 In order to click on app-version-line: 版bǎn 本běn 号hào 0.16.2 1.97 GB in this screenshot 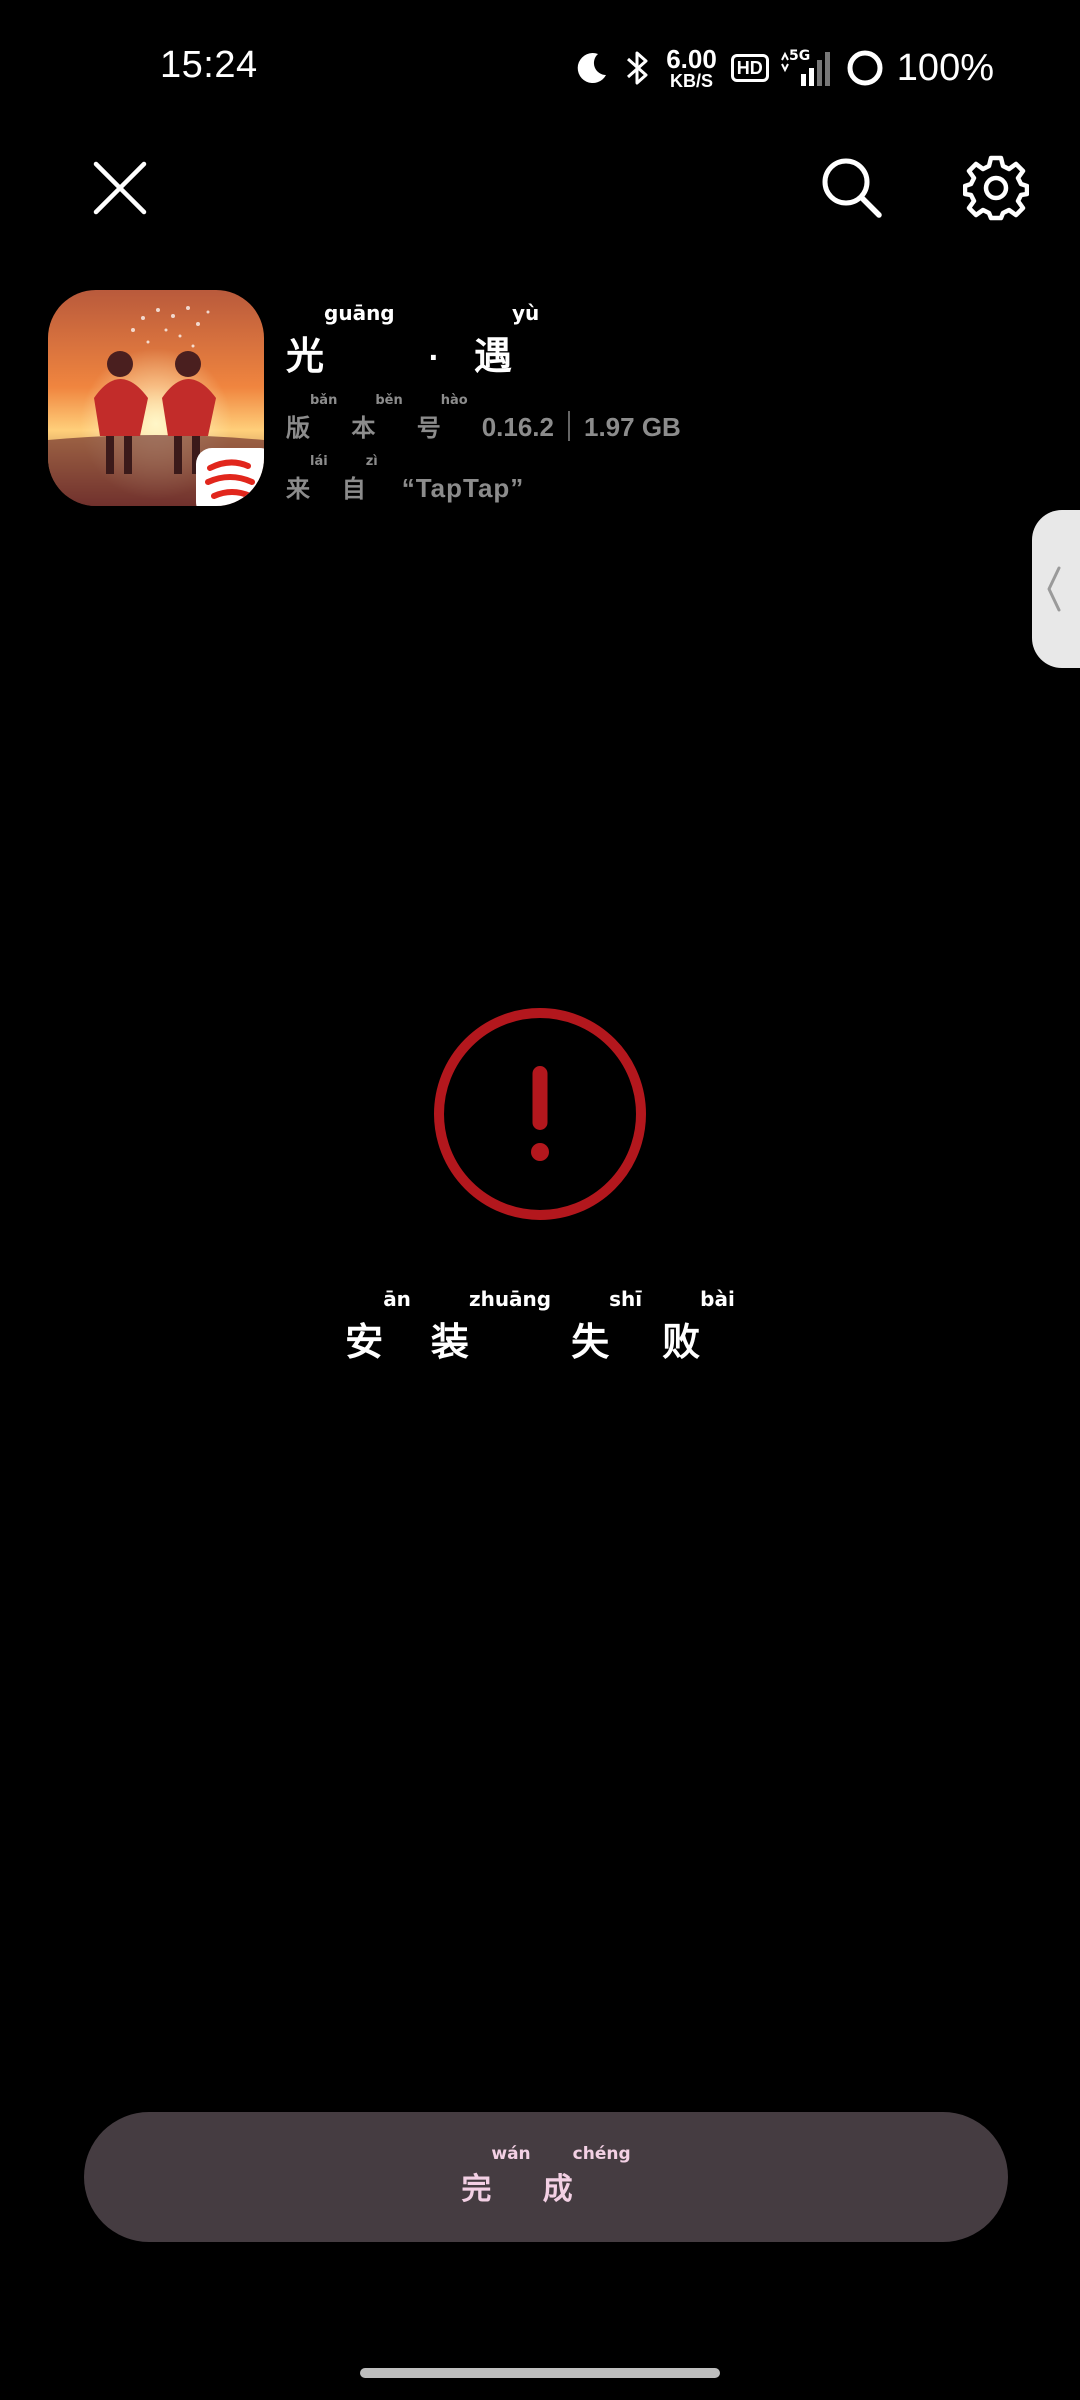, I will do `click(483, 418)`.